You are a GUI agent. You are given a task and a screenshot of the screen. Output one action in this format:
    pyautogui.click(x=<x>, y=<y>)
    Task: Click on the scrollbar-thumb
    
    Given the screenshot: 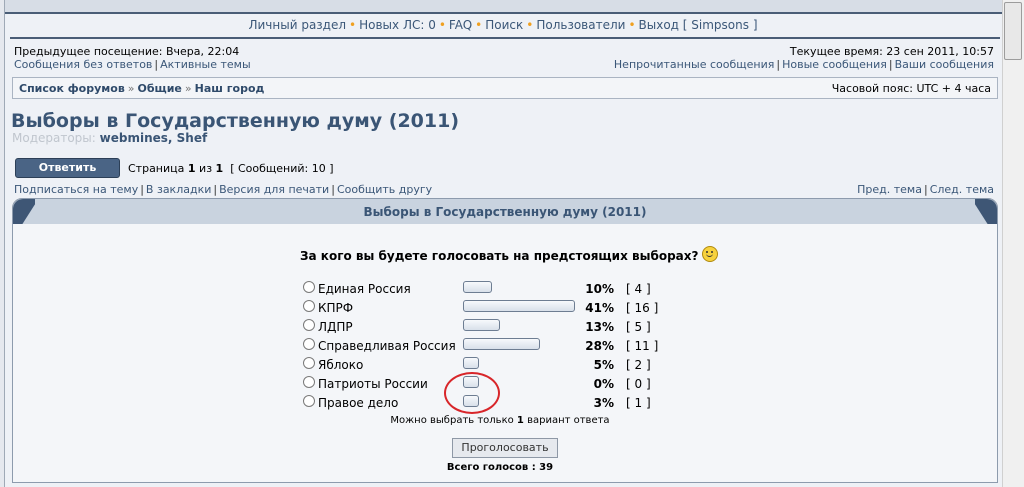 What is the action you would take?
    pyautogui.click(x=1013, y=31)
    